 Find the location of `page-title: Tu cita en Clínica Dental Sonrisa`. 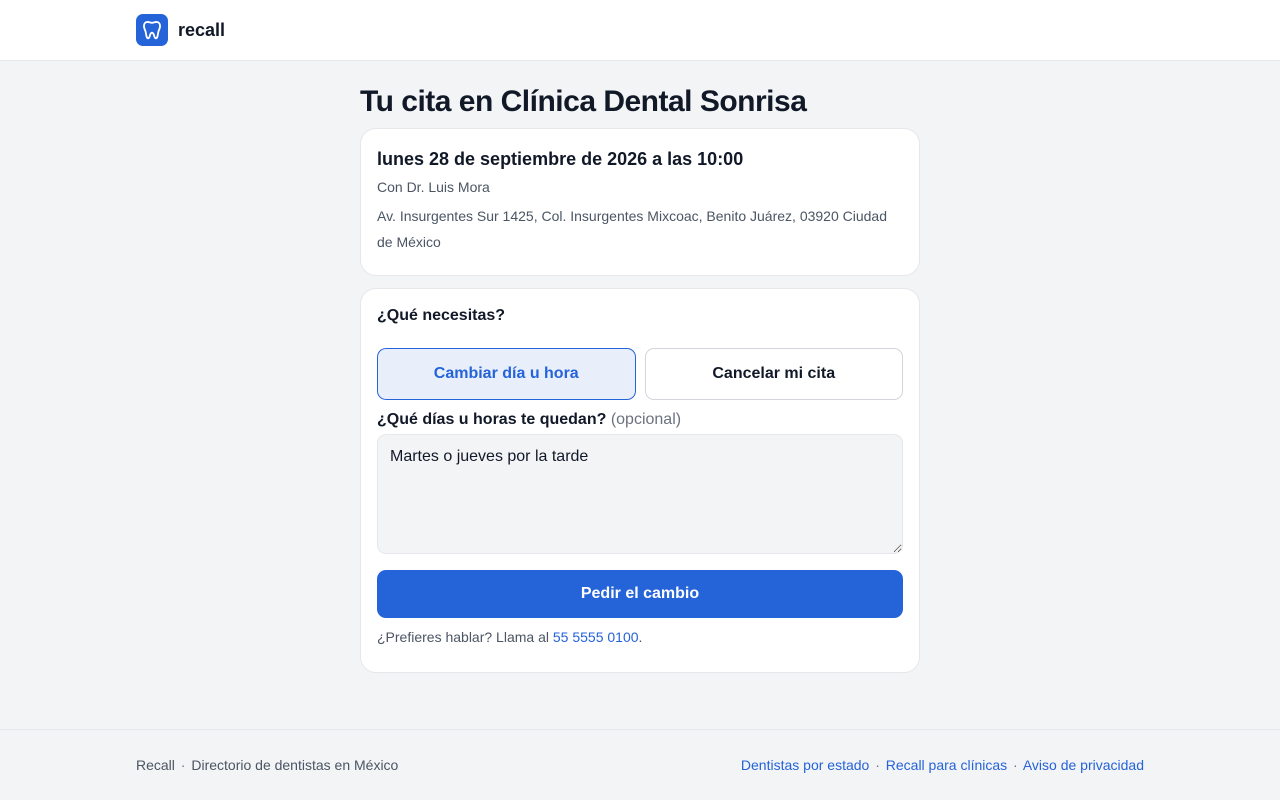

page-title: Tu cita en Clínica Dental Sonrisa is located at coordinates (583, 101).